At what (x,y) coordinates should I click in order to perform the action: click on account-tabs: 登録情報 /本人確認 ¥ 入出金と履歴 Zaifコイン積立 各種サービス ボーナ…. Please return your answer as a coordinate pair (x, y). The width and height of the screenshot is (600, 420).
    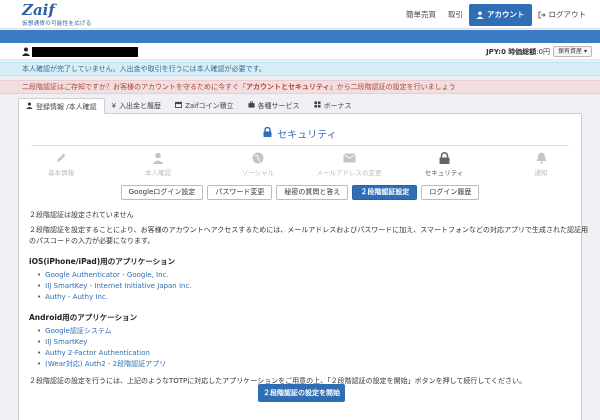
    Looking at the image, I should click on (300, 106).